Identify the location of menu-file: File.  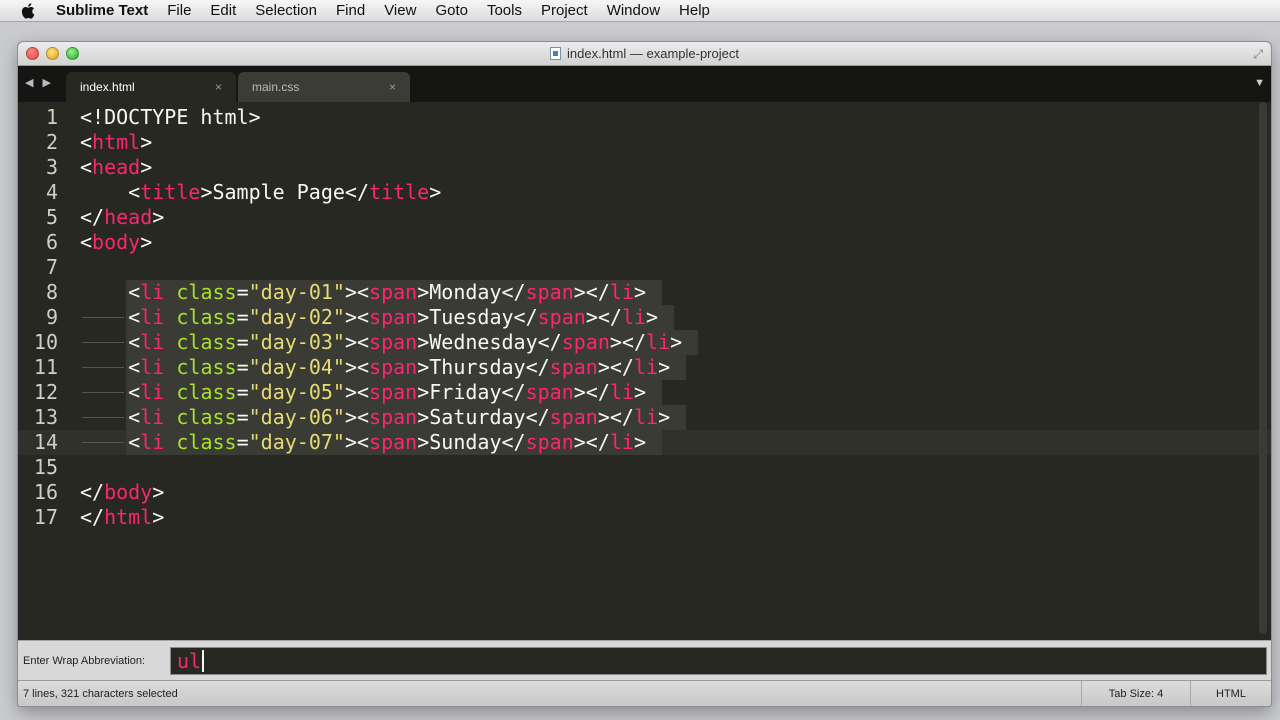
(179, 10).